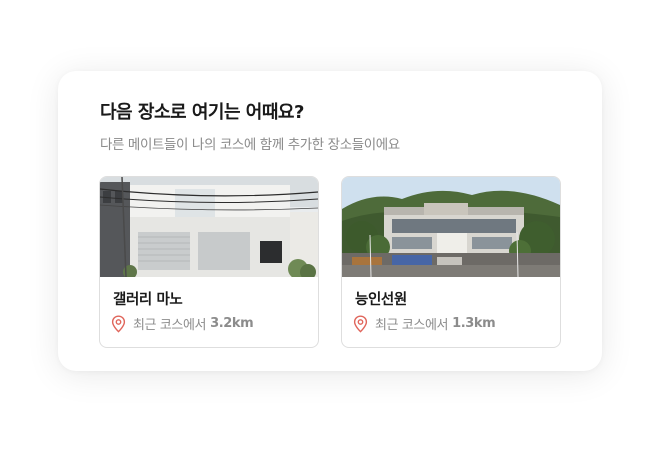 The height and width of the screenshot is (475, 662). I want to click on section-subtitle: 다른 메이트들이 나의 코스에 함께 추가한 장소들이에요, so click(250, 145).